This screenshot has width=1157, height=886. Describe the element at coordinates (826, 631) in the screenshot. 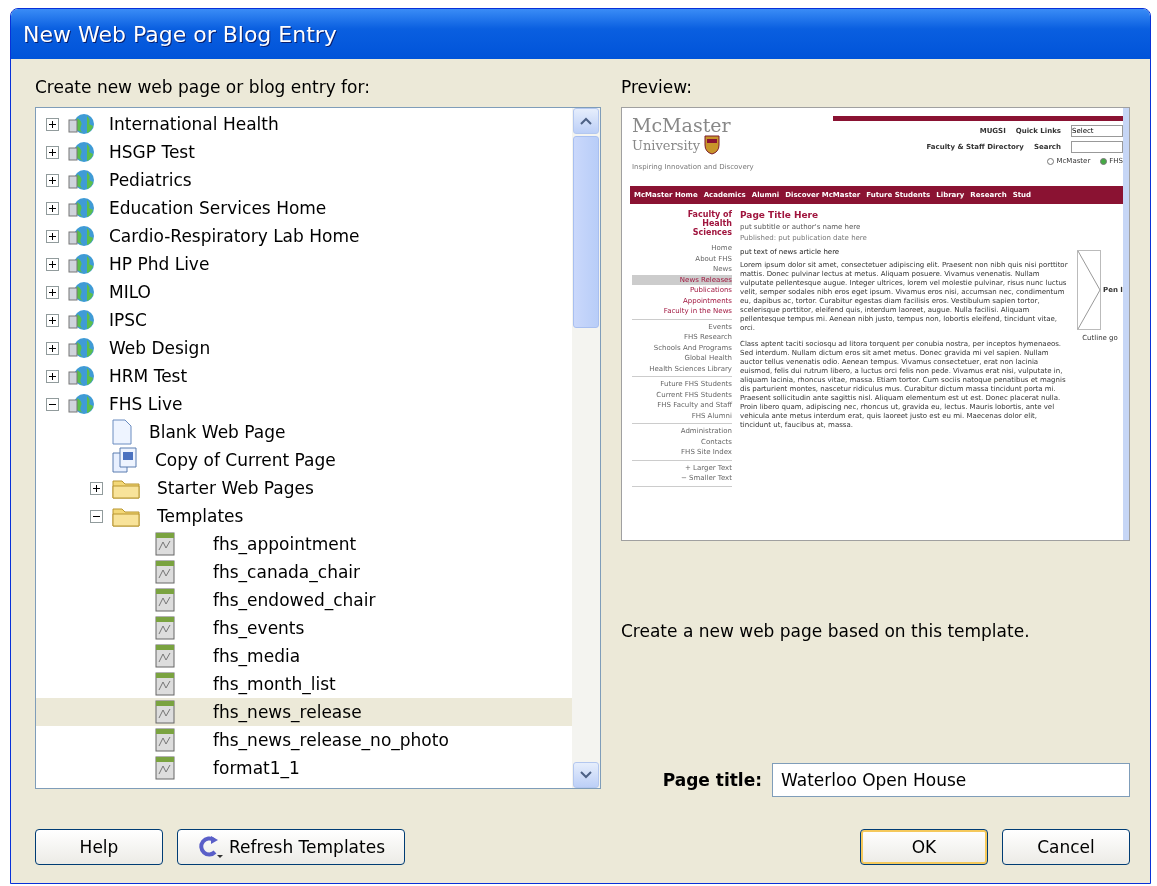

I see `template-description: Create a new web page based on this template.` at that location.